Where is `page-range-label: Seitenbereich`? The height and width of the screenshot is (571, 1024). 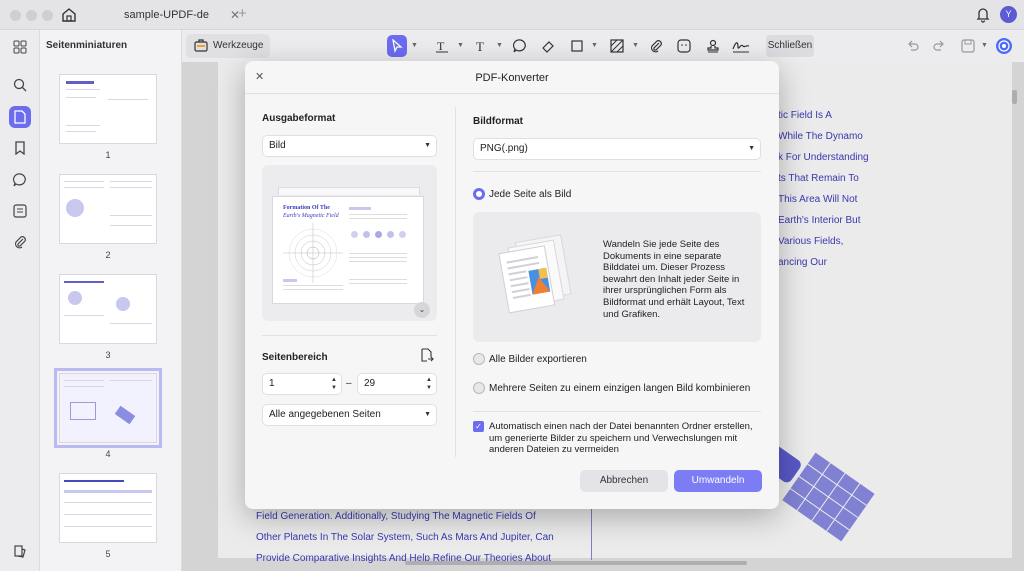
page-range-label: Seitenbereich is located at coordinates (295, 357).